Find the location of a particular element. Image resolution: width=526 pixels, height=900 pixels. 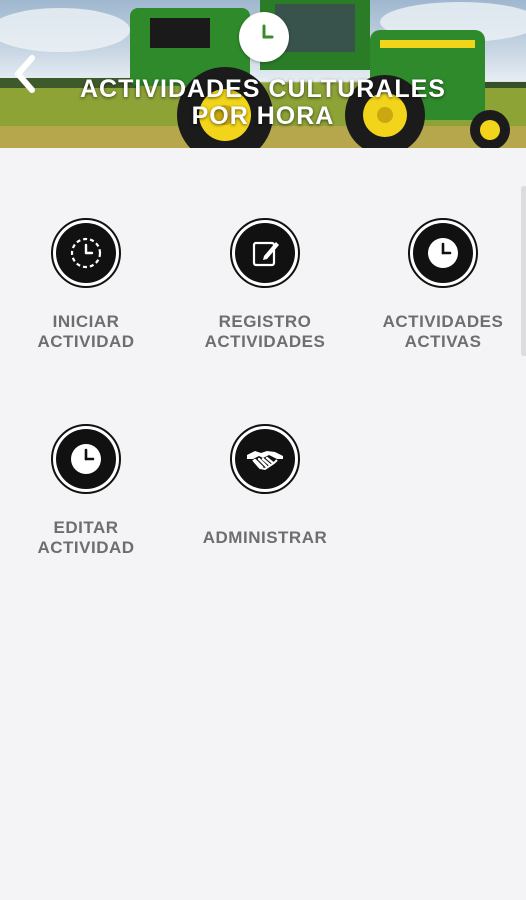

tile-label: ACTIVIDADES ACTIVAS is located at coordinates (443, 331).